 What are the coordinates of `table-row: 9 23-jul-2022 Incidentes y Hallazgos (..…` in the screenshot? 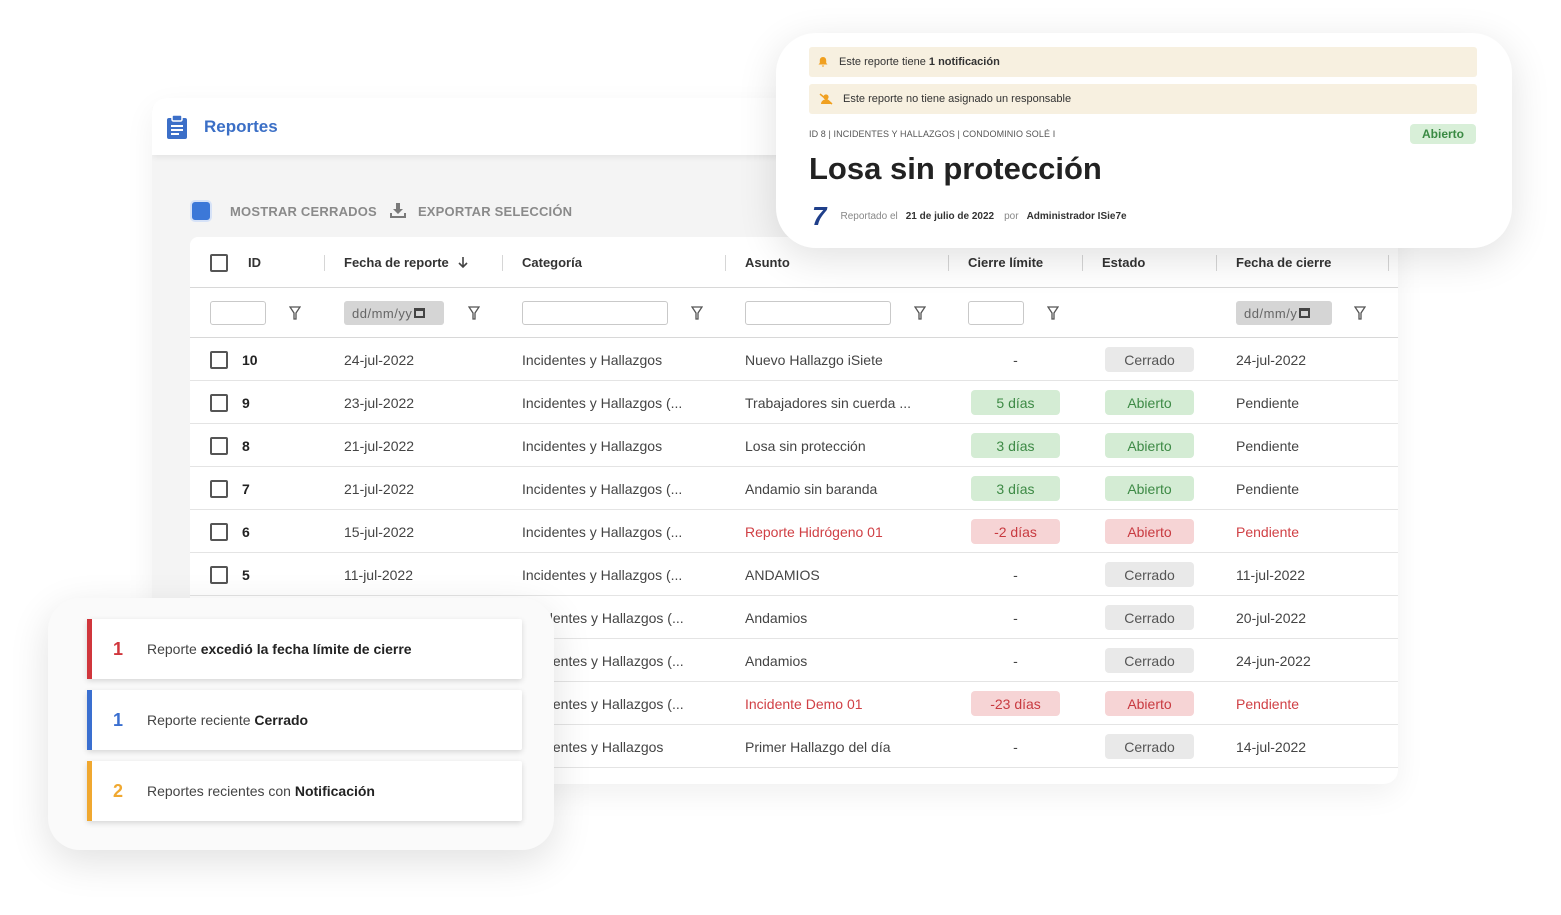 It's located at (794, 402).